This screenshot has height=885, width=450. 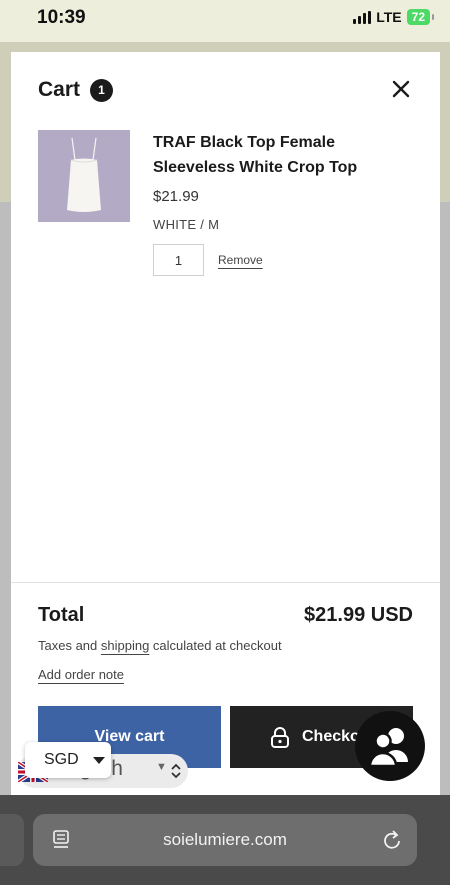 I want to click on caret-down-icon, so click(x=98, y=760).